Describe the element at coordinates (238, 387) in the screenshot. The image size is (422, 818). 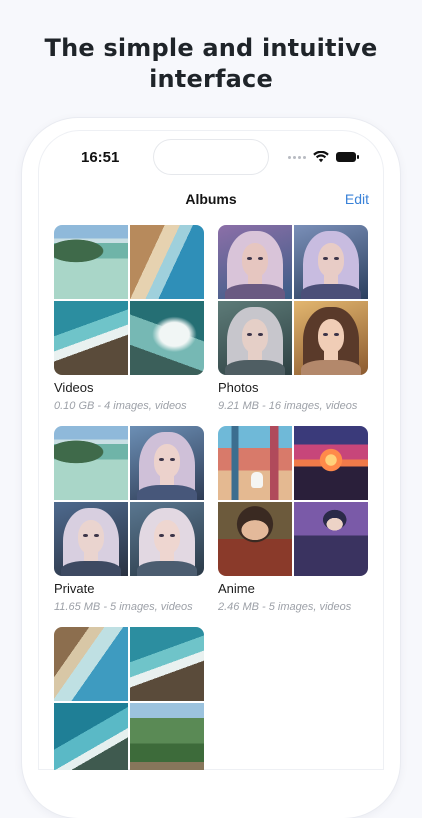
I see `album-name: Photos` at that location.